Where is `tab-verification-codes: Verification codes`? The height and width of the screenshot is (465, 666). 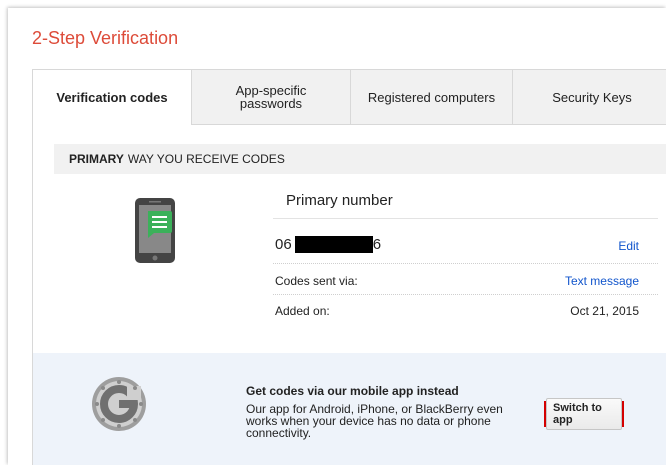 tab-verification-codes: Verification codes is located at coordinates (112, 97).